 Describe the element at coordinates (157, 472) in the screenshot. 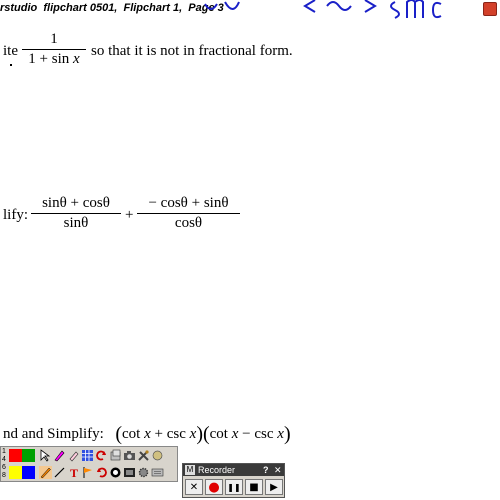

I see `keyboard-icon` at that location.